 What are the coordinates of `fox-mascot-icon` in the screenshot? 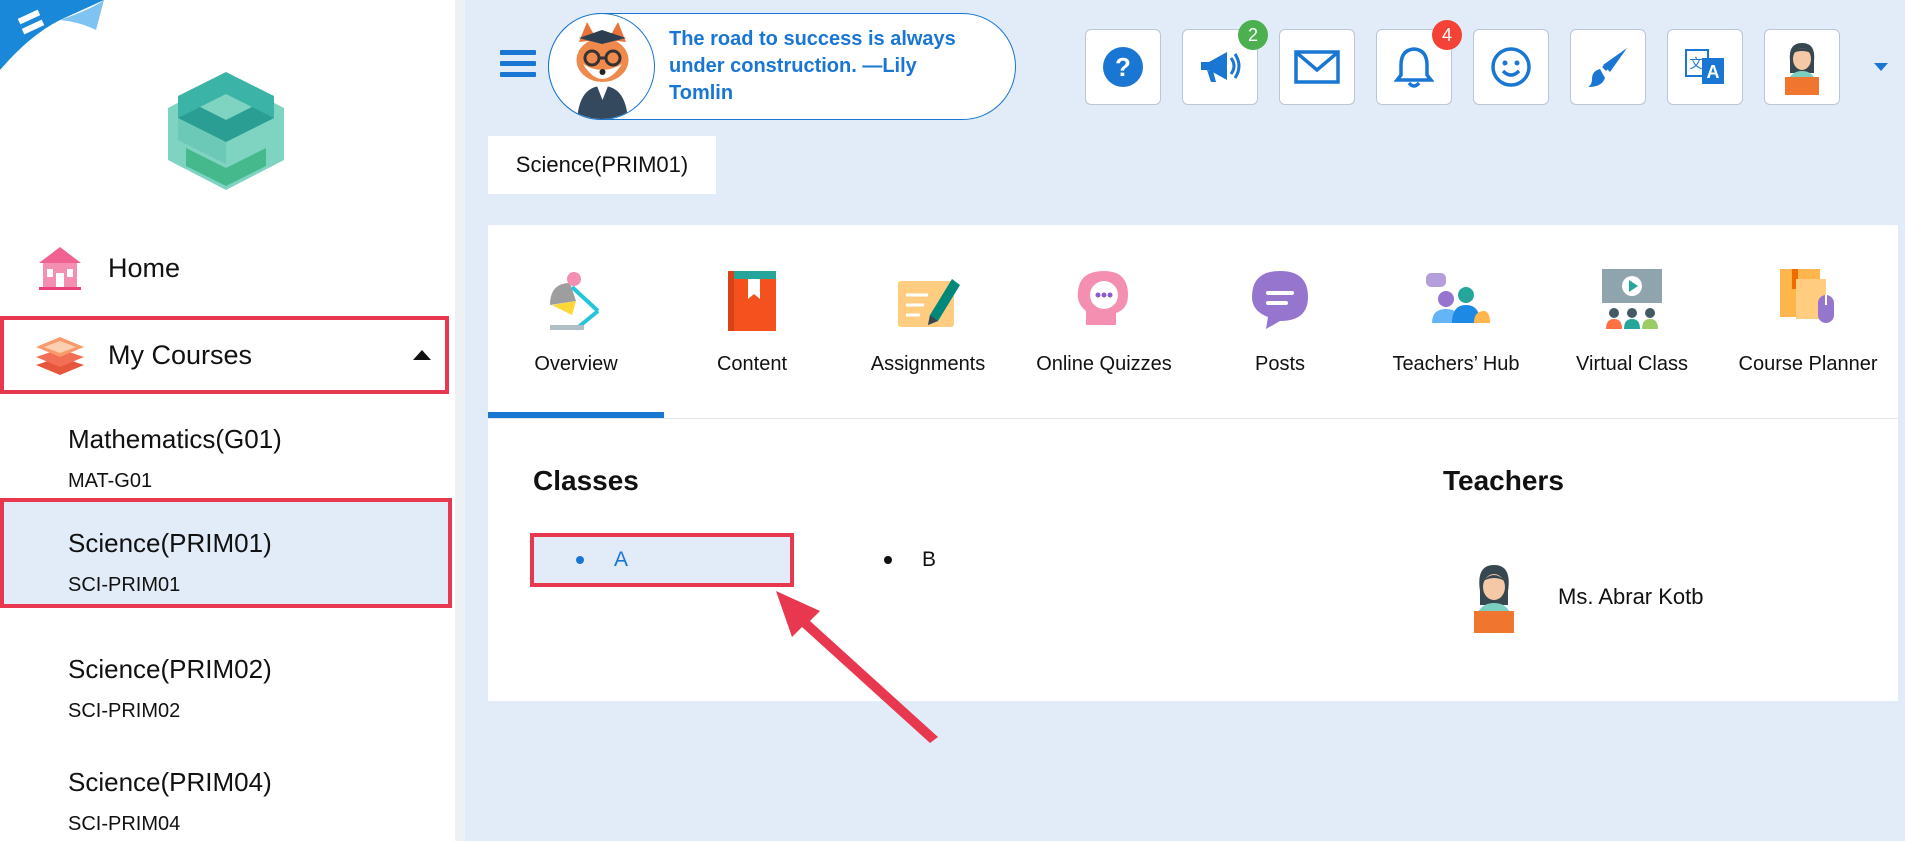 It's located at (601, 66).